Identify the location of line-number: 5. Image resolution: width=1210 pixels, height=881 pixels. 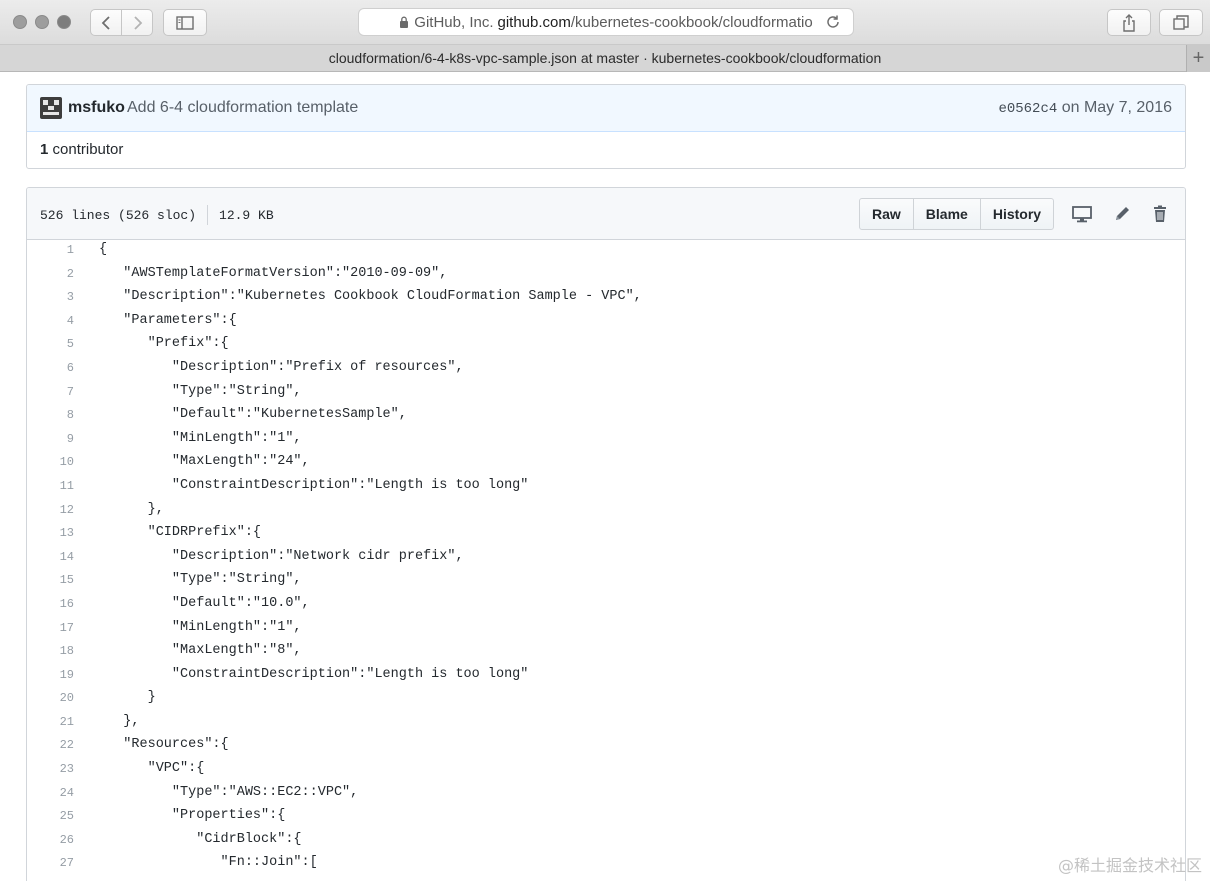
(50, 344).